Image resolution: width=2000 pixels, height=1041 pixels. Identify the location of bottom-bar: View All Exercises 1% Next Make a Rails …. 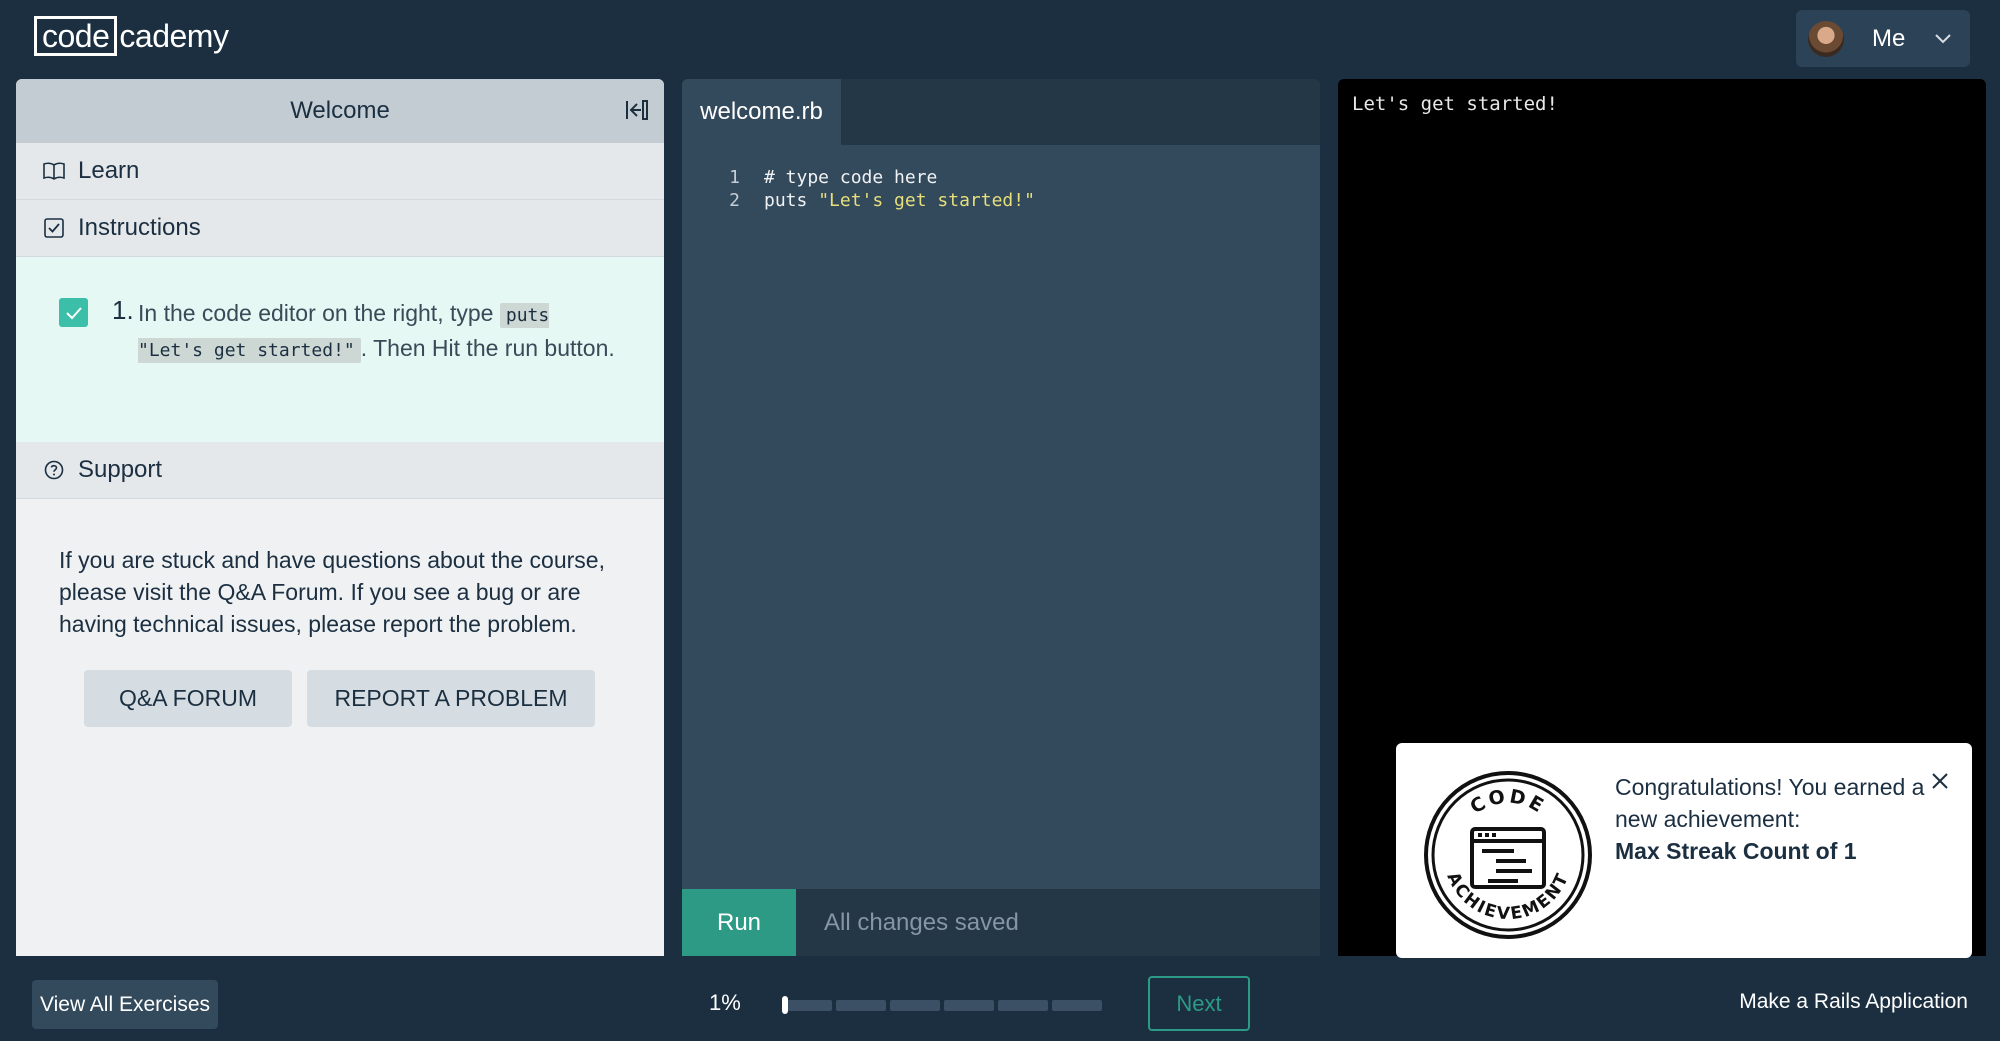
(1000, 1000).